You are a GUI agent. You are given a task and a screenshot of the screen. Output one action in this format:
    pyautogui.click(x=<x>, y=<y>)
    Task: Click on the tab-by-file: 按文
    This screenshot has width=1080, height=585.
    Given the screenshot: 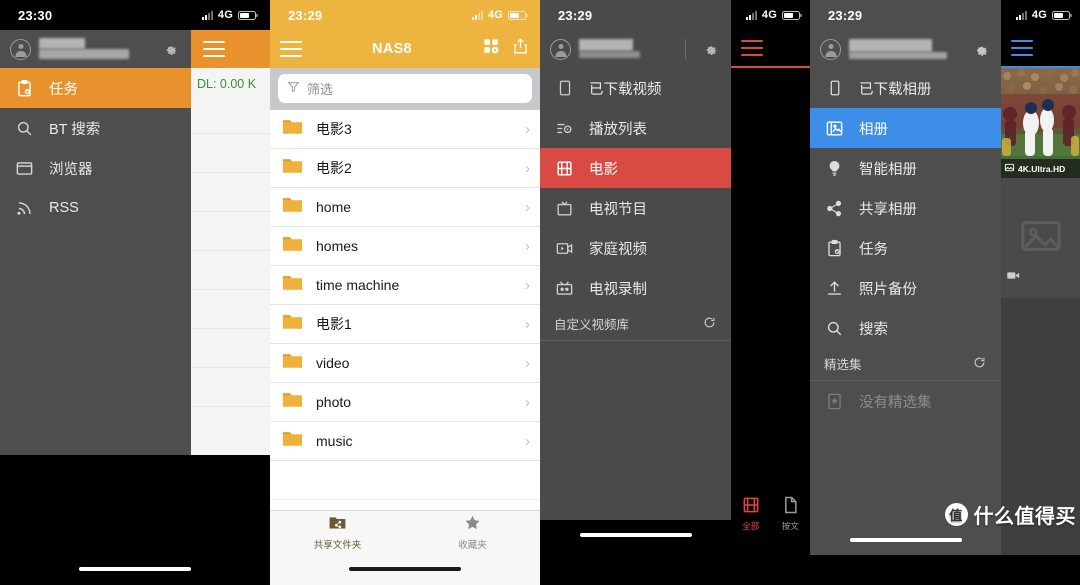 What is the action you would take?
    pyautogui.click(x=791, y=522)
    